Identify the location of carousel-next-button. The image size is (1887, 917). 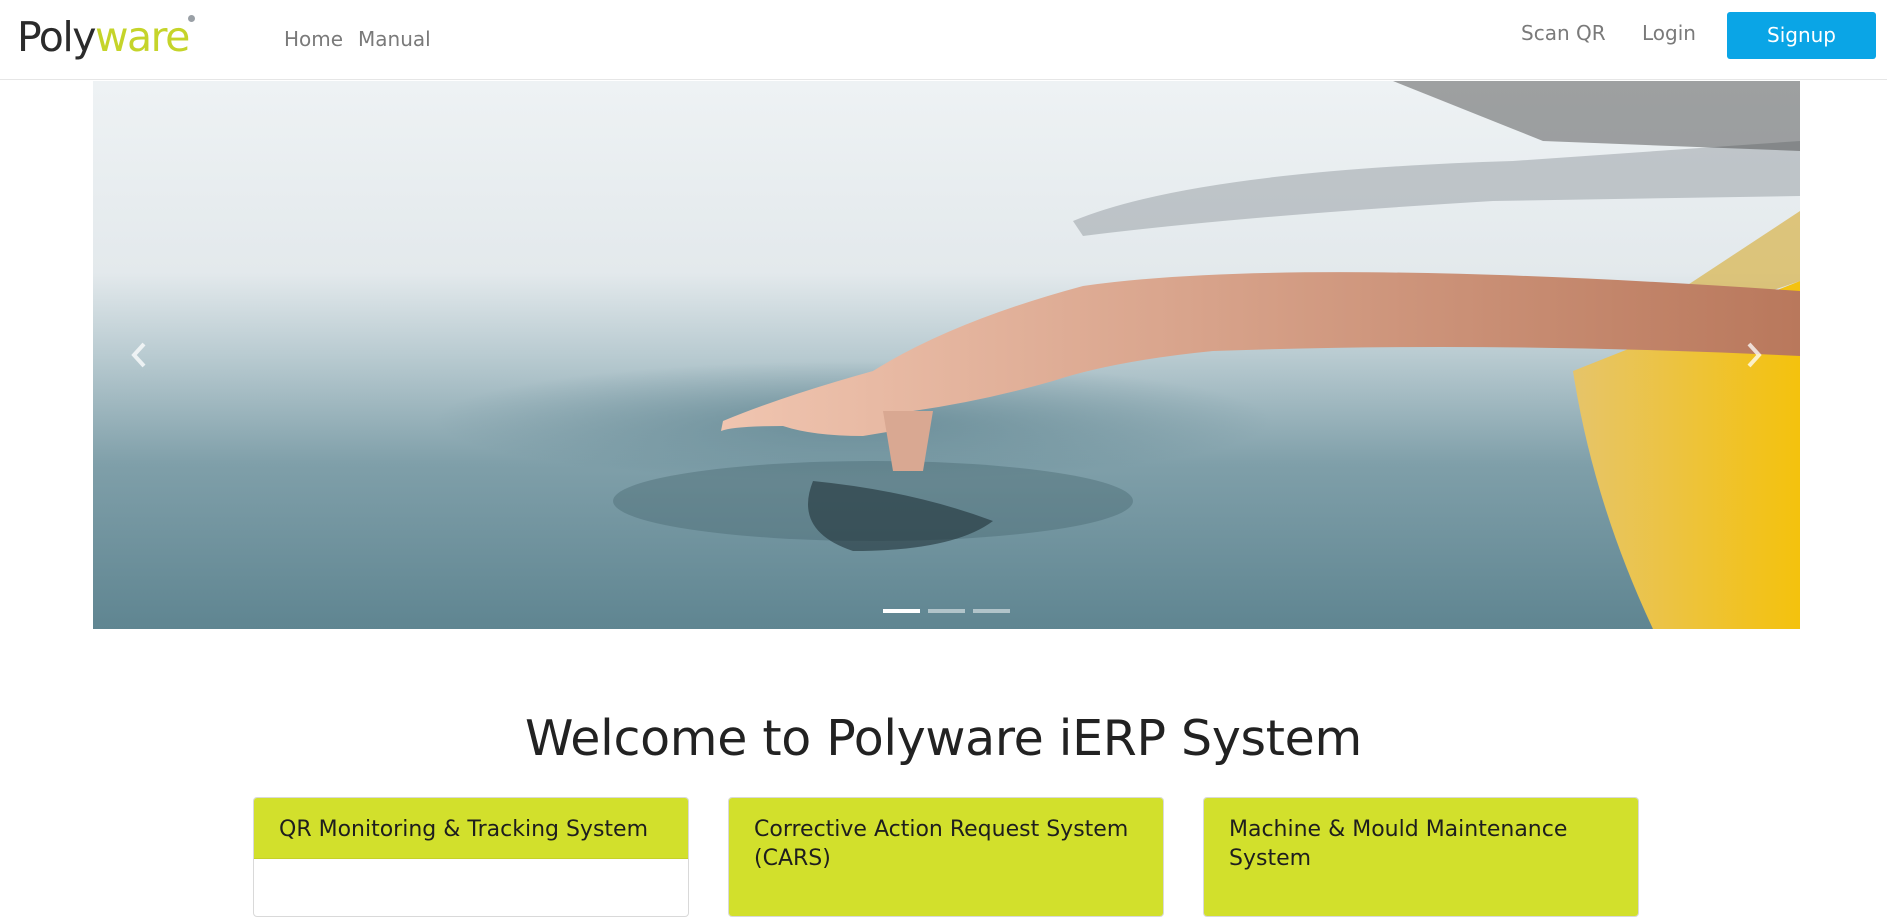
(1754, 355).